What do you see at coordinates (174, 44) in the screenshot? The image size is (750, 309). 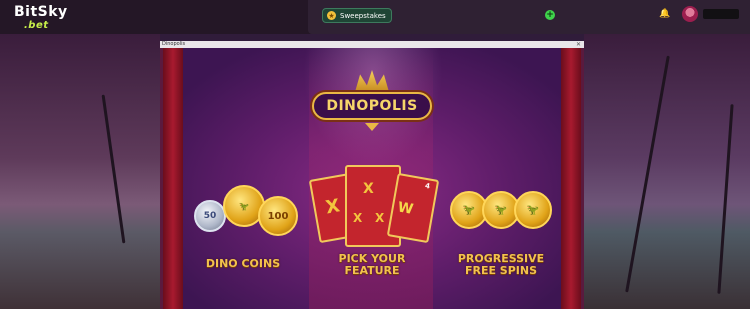 I see `game-window-title: Dinopolis` at bounding box center [174, 44].